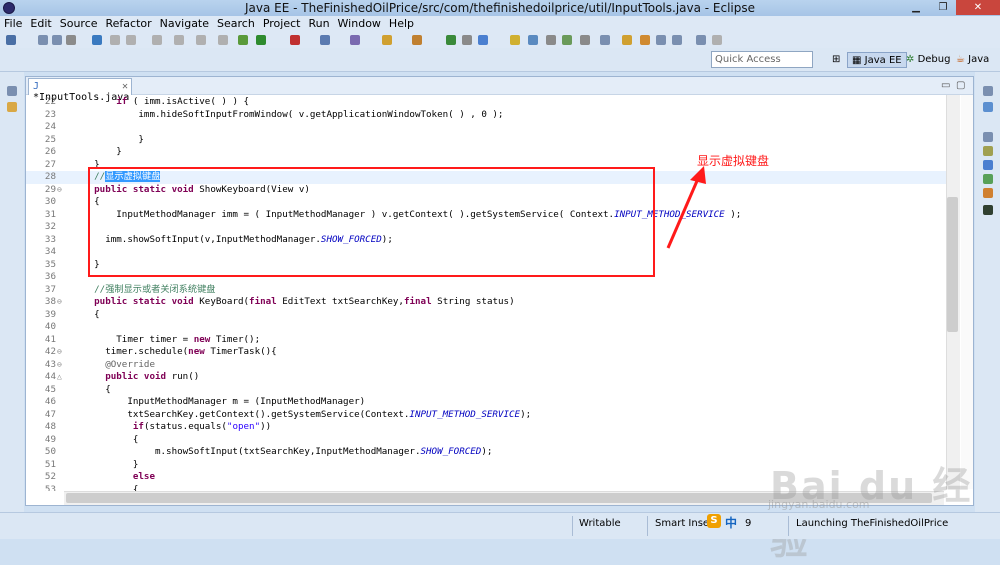 This screenshot has width=1000, height=565. I want to click on code-line: 37 //强制显示或者关闭系统键盘, so click(486, 290).